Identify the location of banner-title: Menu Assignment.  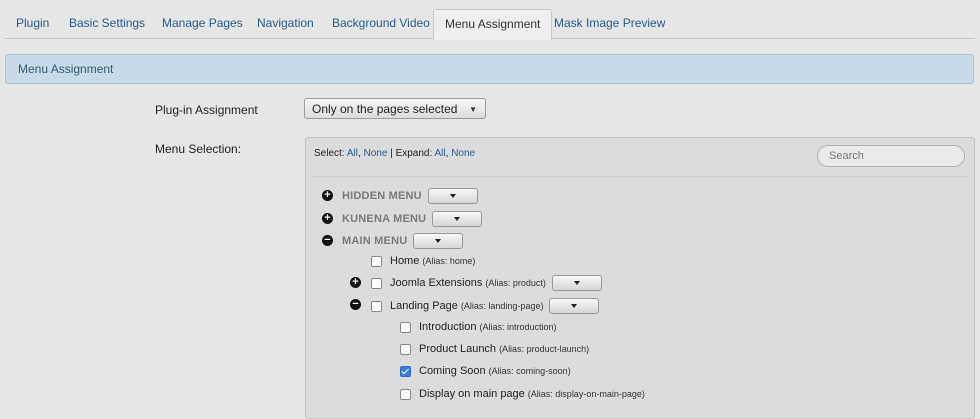
(66, 69).